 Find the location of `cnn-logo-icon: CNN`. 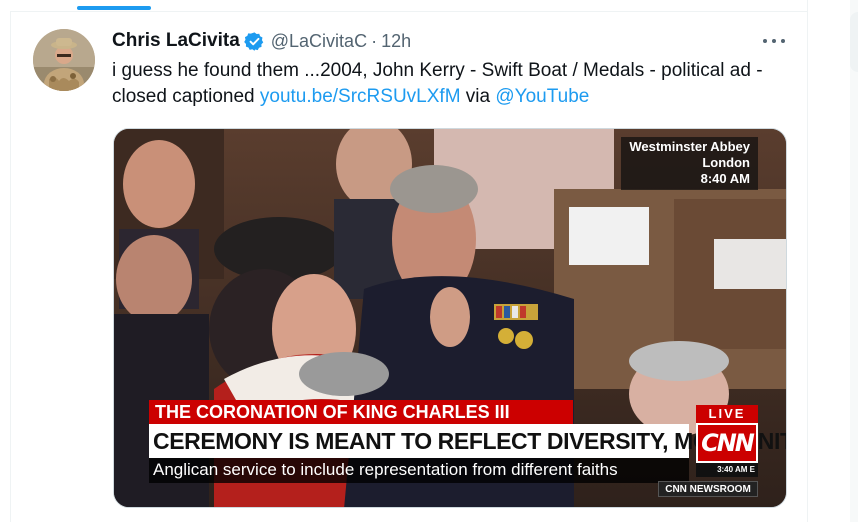

cnn-logo-icon: CNN is located at coordinates (728, 443).